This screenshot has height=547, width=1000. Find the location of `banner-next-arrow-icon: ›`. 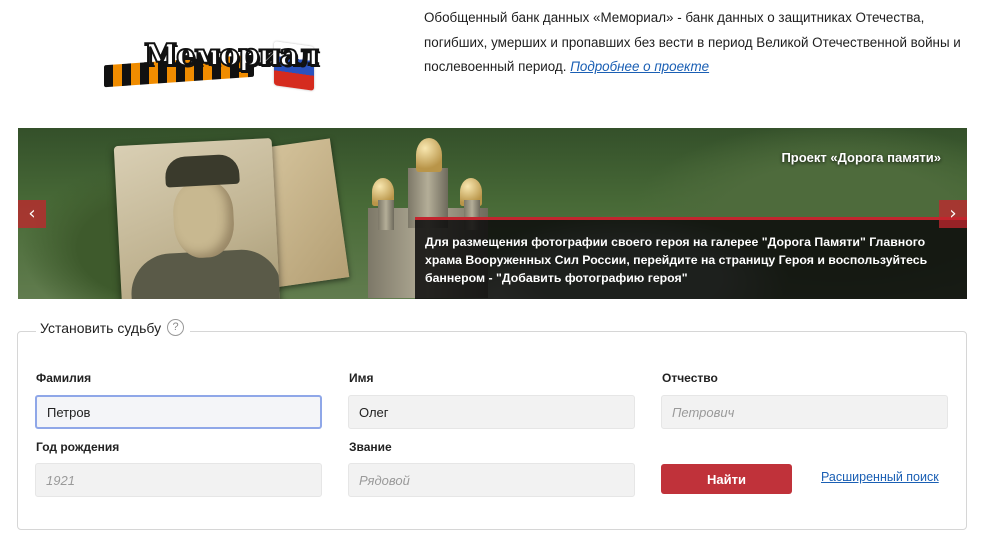

banner-next-arrow-icon: › is located at coordinates (953, 214).